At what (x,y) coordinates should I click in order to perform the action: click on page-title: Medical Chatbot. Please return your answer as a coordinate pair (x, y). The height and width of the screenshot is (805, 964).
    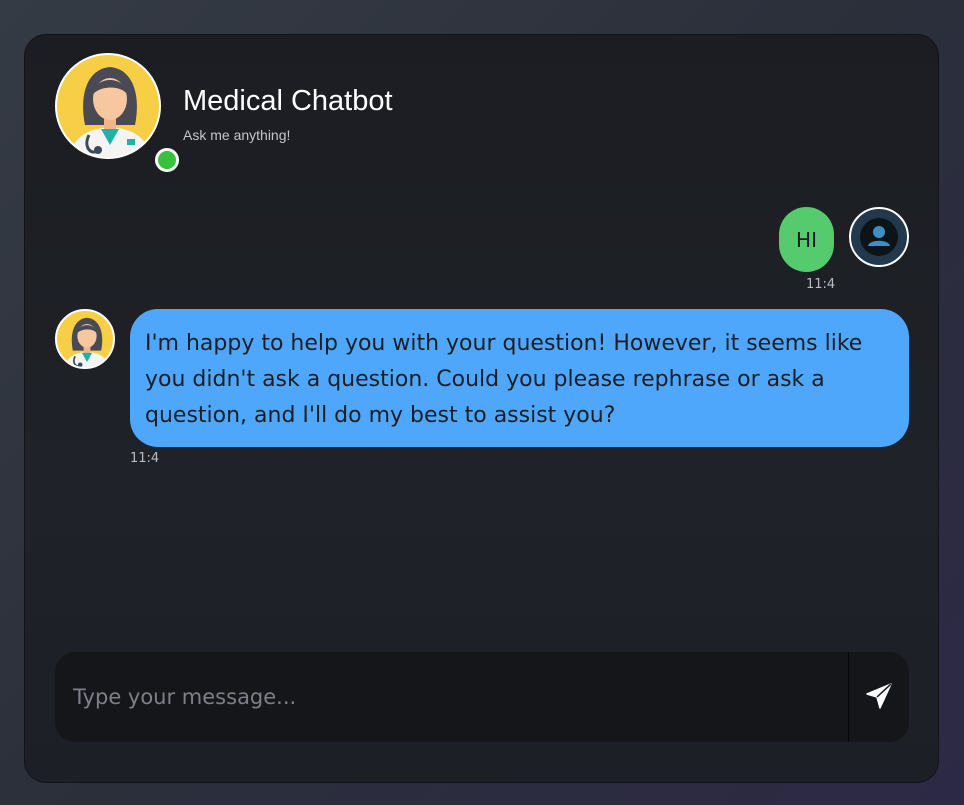
    Looking at the image, I should click on (288, 101).